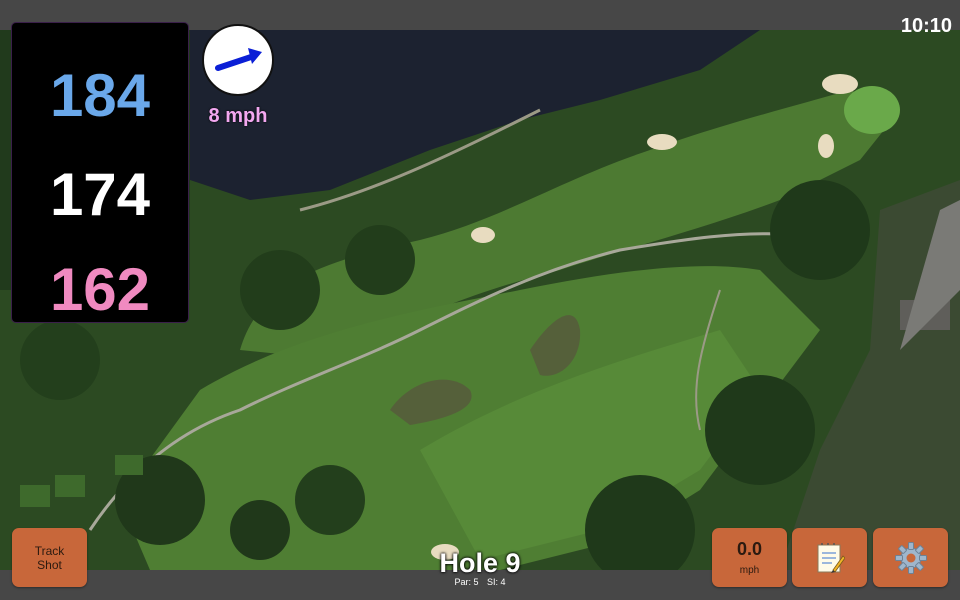 The height and width of the screenshot is (600, 960). I want to click on front-distance: 162, so click(100, 289).